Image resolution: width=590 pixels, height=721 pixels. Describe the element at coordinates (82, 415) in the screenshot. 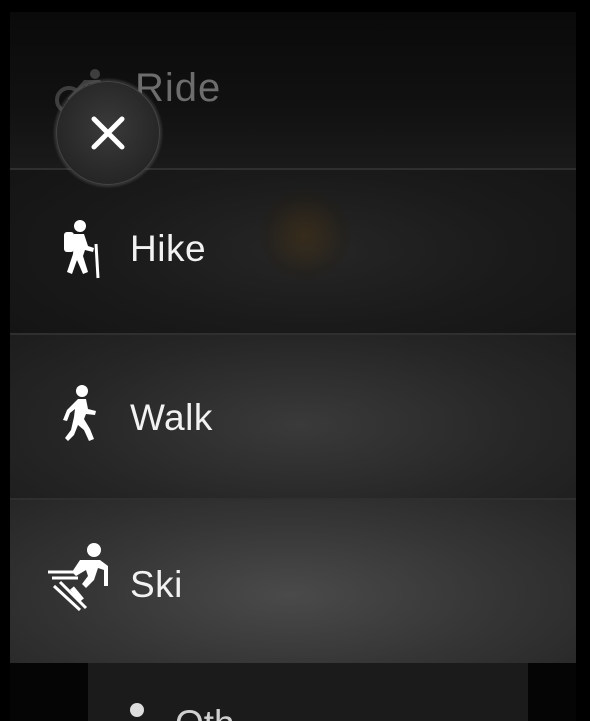

I see `walk-icon` at that location.